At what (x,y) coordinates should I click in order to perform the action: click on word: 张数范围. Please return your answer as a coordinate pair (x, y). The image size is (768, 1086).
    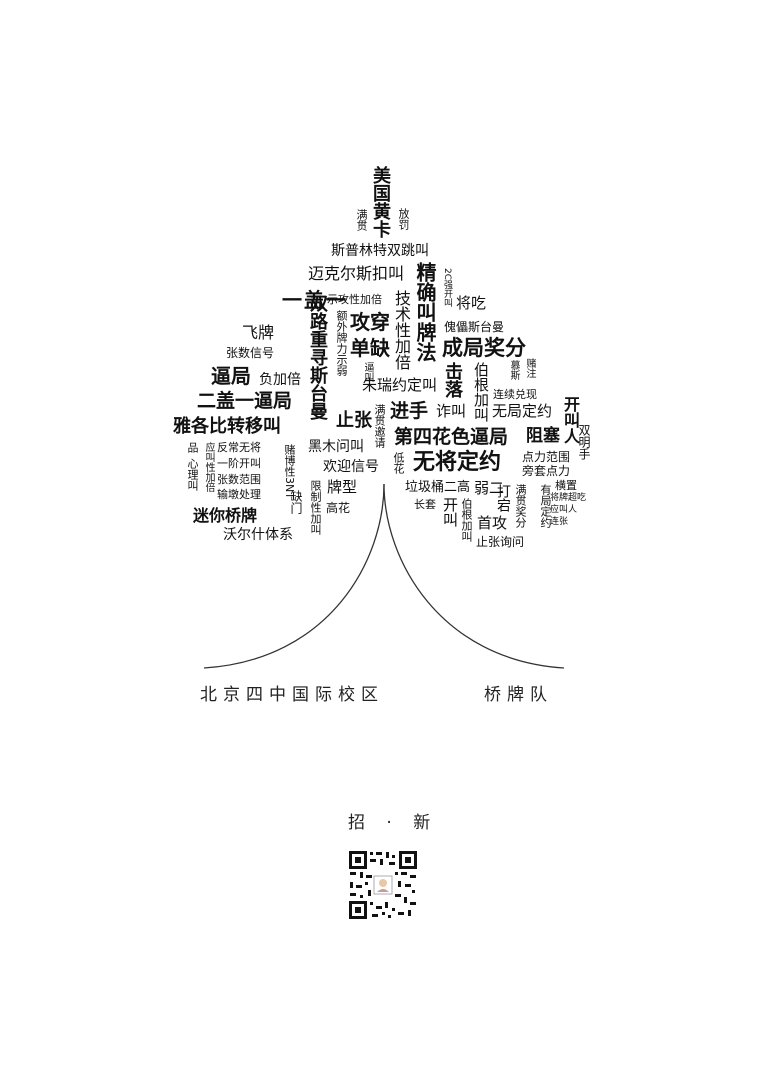
    Looking at the image, I should click on (239, 479).